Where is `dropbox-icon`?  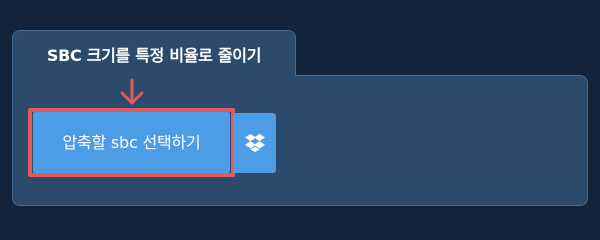 dropbox-icon is located at coordinates (254, 143).